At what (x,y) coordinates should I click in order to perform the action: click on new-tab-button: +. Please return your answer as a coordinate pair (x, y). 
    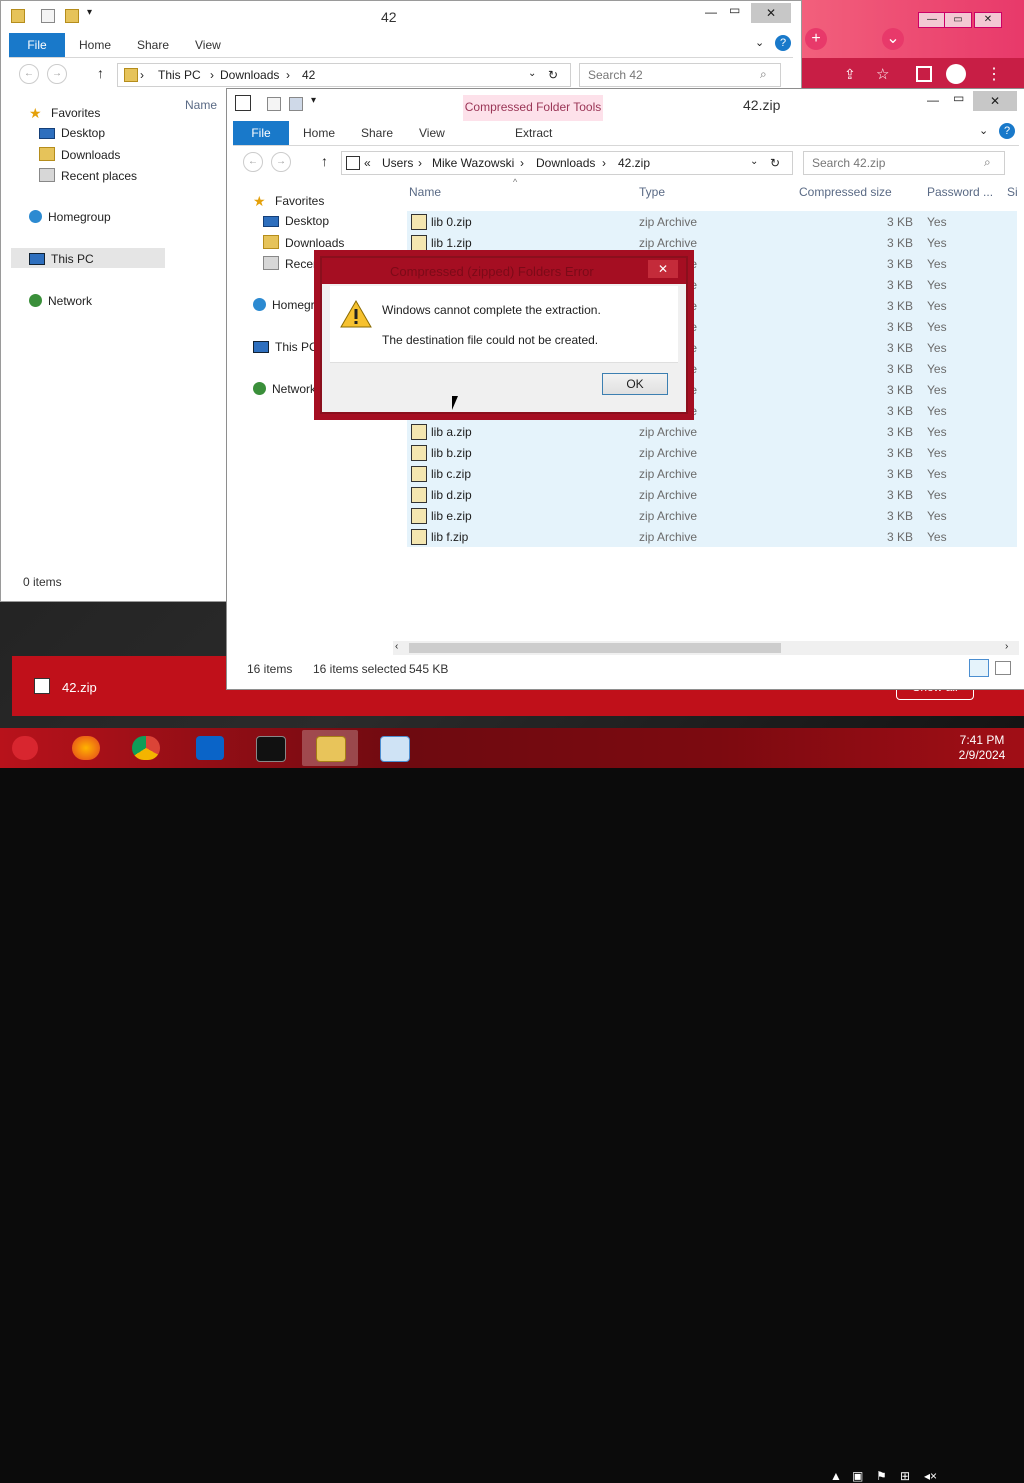
    Looking at the image, I should click on (816, 39).